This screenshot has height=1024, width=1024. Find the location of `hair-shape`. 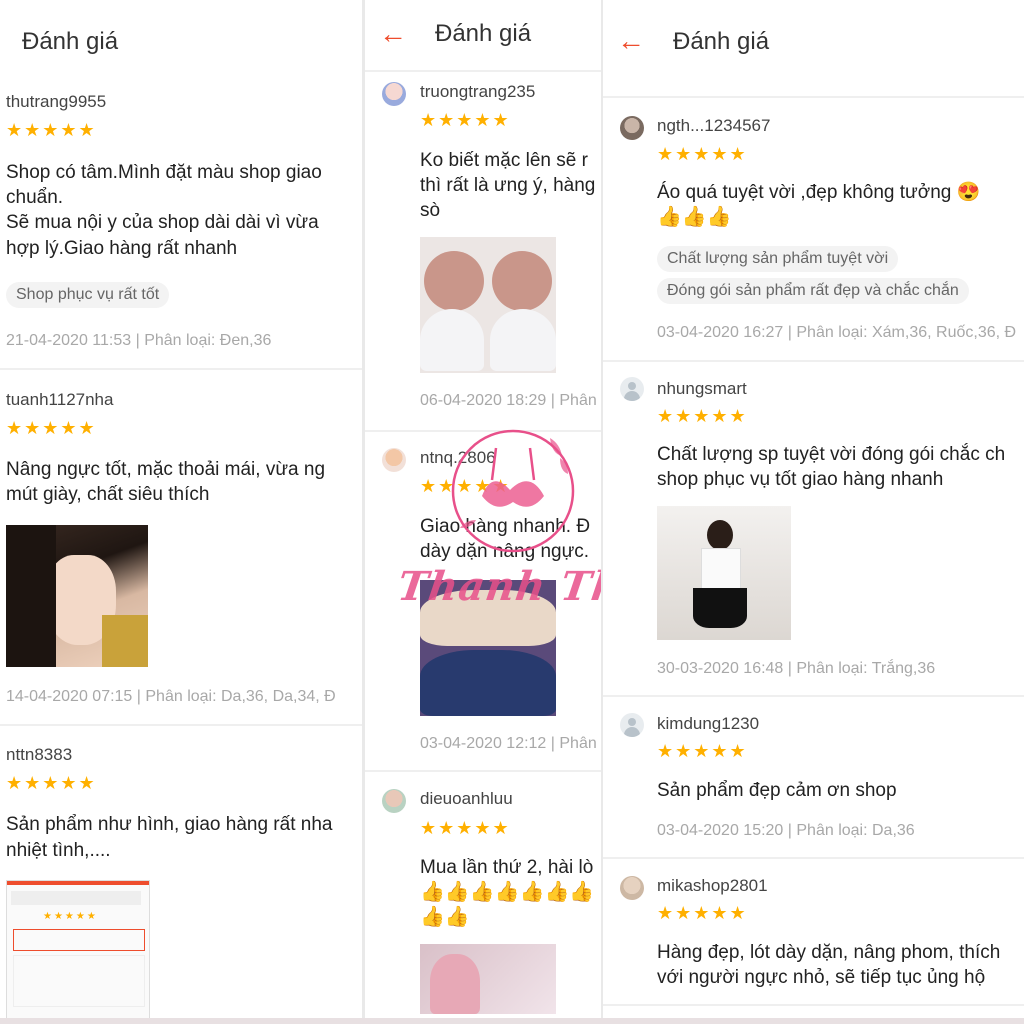

hair-shape is located at coordinates (31, 596).